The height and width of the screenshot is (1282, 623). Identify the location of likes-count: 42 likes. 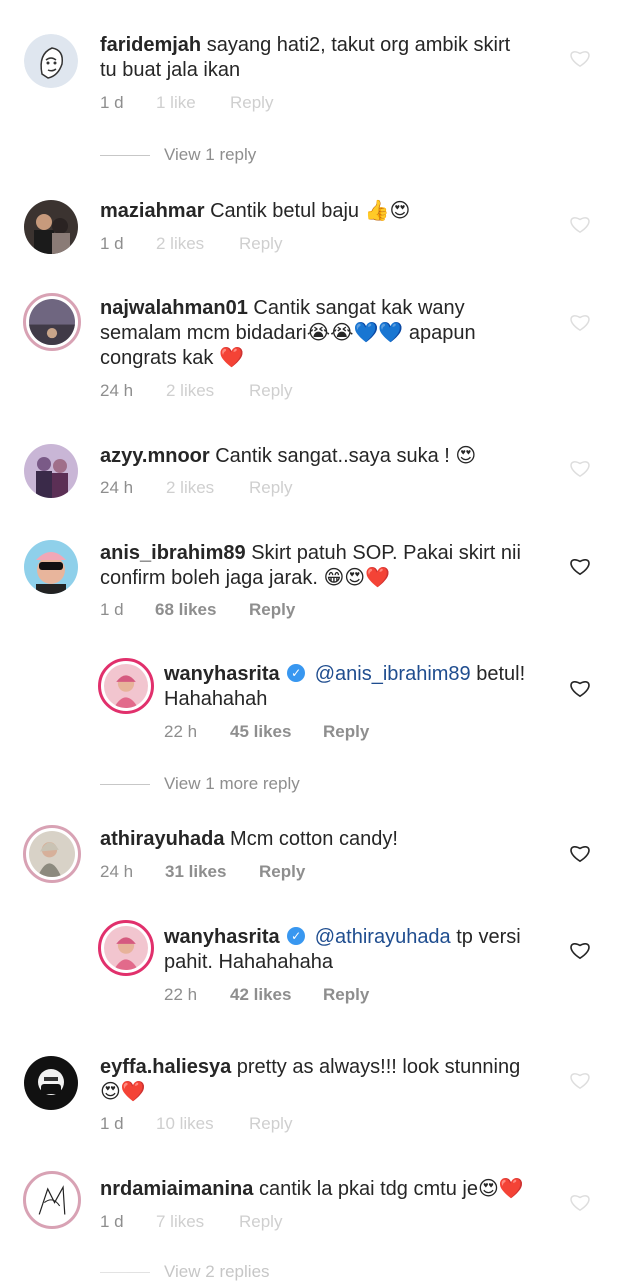
(260, 995).